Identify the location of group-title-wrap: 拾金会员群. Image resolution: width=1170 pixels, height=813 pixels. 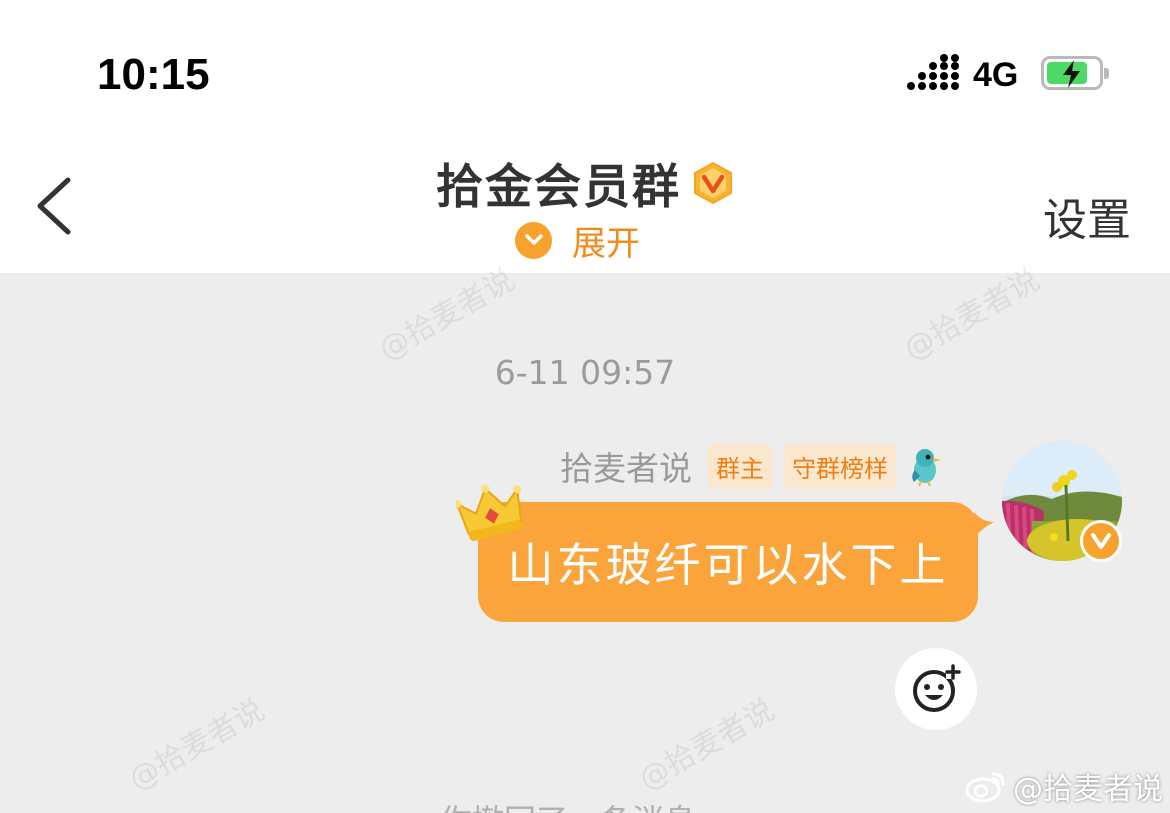
(585, 182).